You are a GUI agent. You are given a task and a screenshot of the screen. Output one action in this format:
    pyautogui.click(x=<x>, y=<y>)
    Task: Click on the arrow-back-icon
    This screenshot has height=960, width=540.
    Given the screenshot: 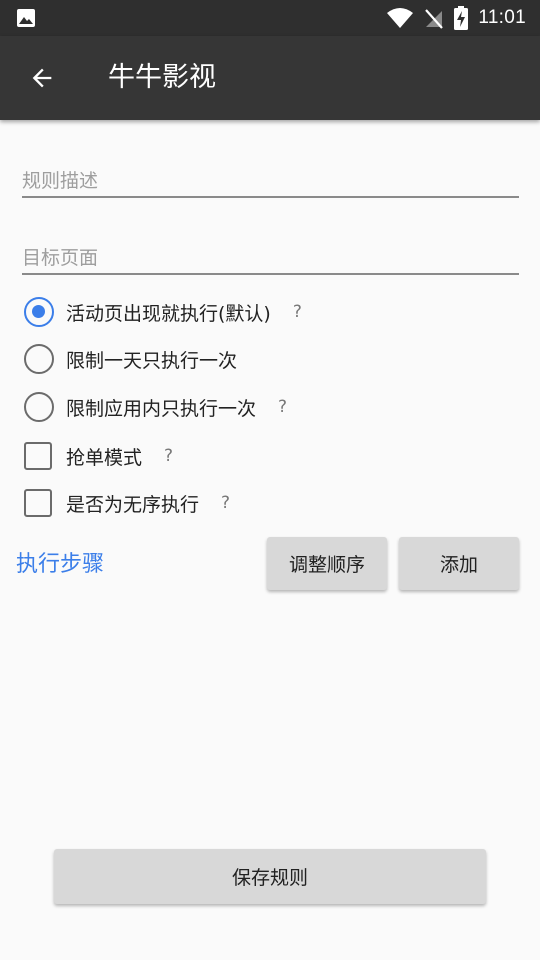 What is the action you would take?
    pyautogui.click(x=42, y=78)
    